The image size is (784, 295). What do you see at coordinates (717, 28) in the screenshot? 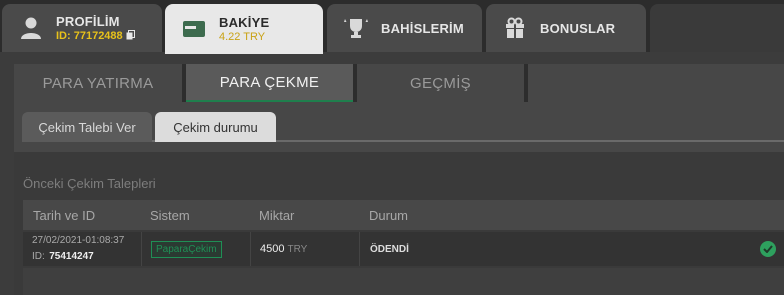
I see `tab-more` at bounding box center [717, 28].